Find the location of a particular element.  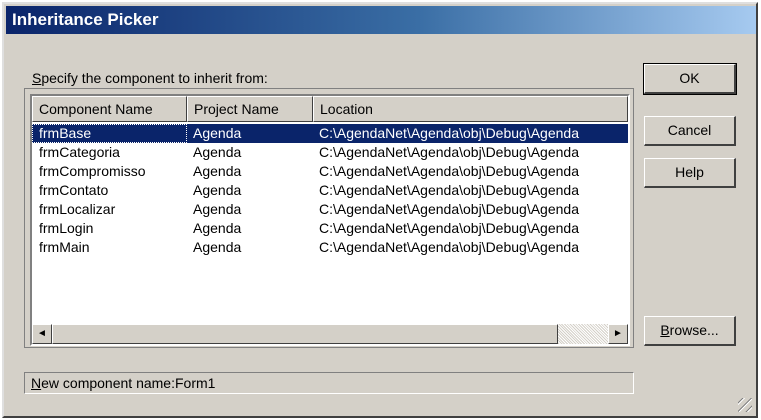

scroll-right-arrow-icon: ► is located at coordinates (618, 334).